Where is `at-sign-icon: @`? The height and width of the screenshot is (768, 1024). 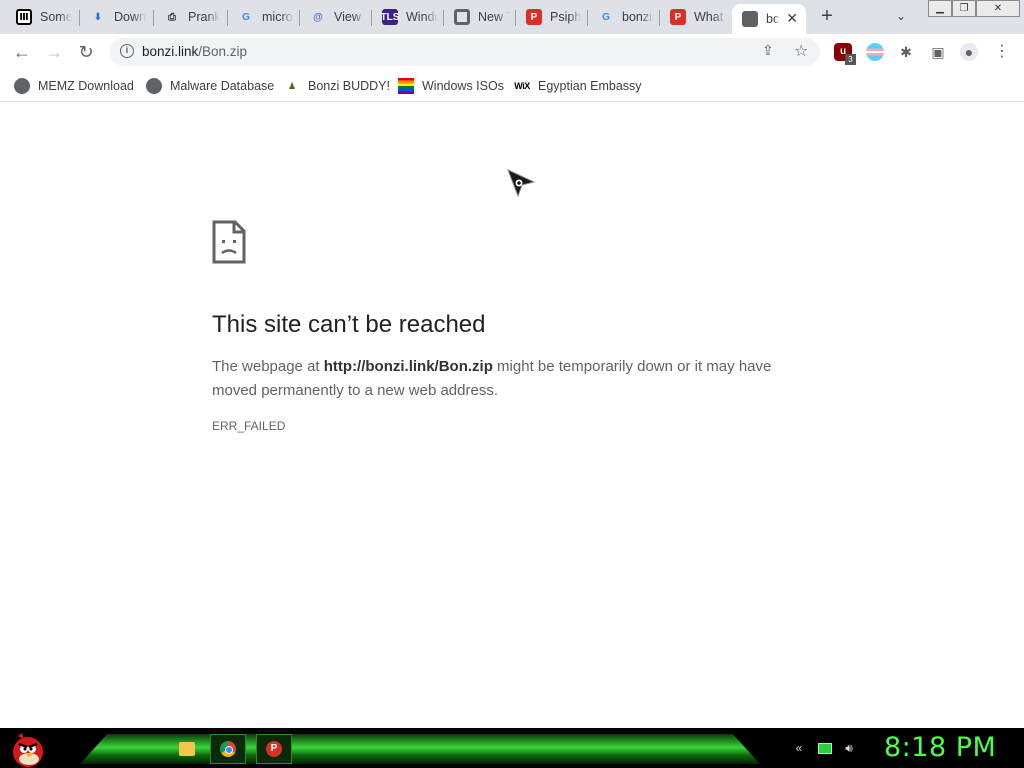 at-sign-icon: @ is located at coordinates (318, 17).